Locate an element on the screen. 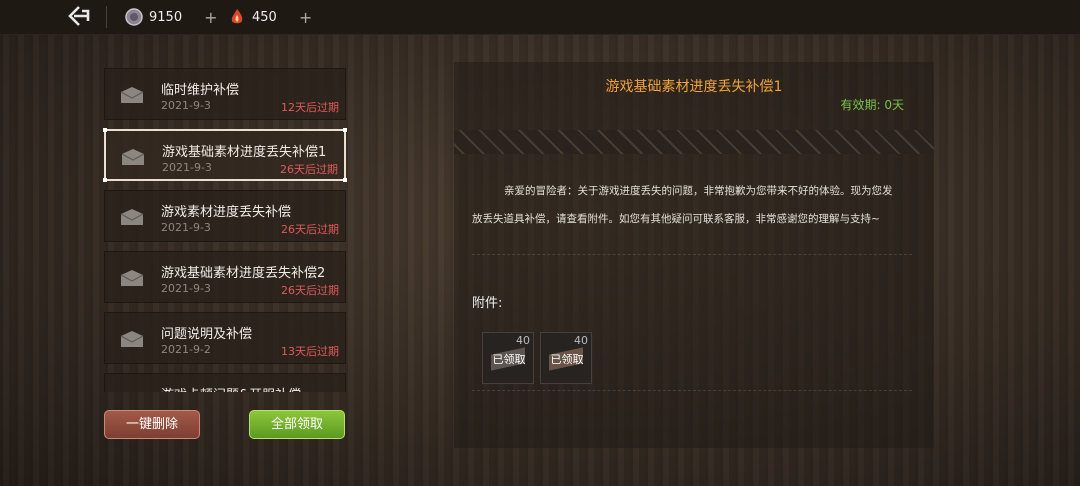 The height and width of the screenshot is (486, 1080). mail-item: 游戏卡顿问题&开服补偿 is located at coordinates (225, 382).